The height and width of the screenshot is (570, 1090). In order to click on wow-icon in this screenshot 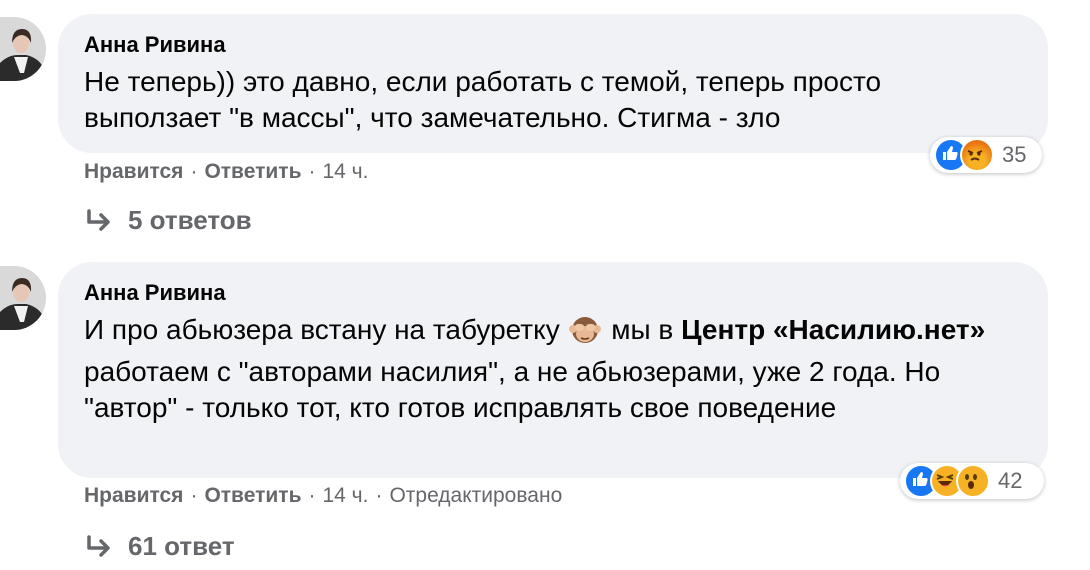, I will do `click(973, 481)`.